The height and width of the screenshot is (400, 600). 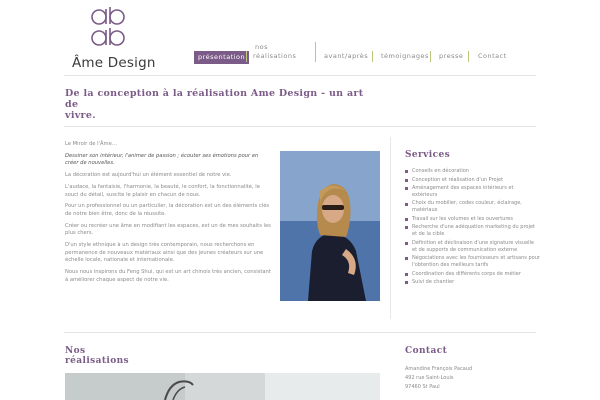 What do you see at coordinates (472, 180) in the screenshot?
I see `list-item: Conception et réalisation d'un Projet` at bounding box center [472, 180].